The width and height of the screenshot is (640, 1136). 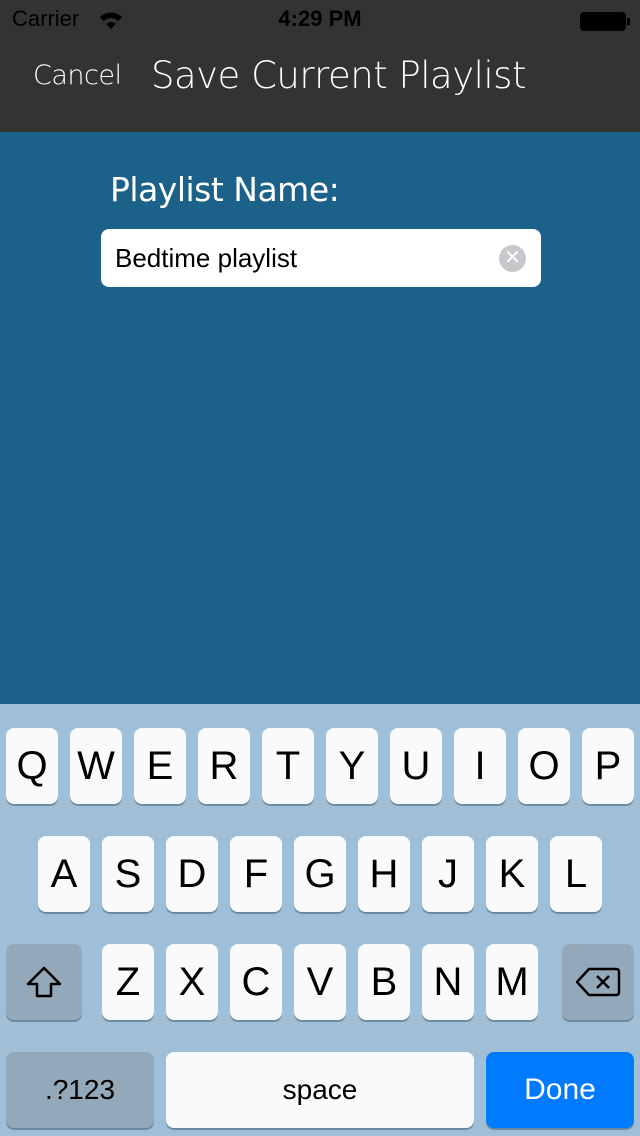 What do you see at coordinates (160, 766) in the screenshot?
I see `key-e: E` at bounding box center [160, 766].